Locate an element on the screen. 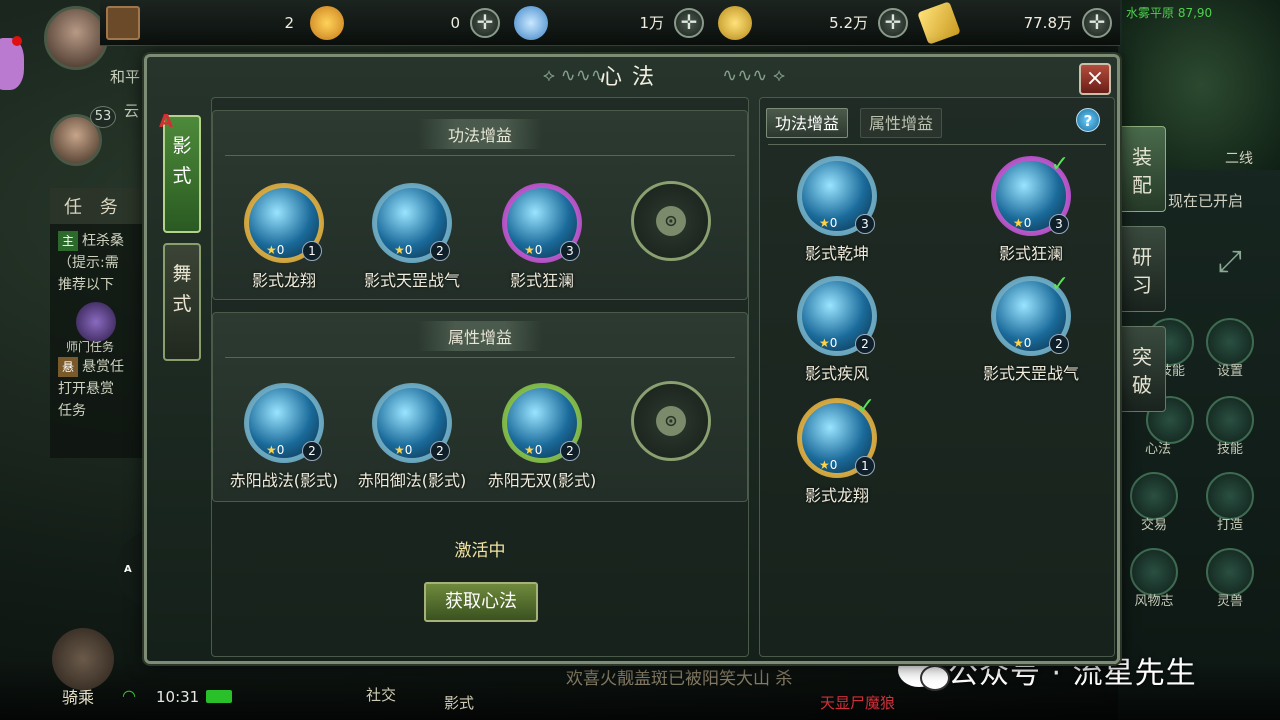 The image size is (1280, 720). tab-divider is located at coordinates (937, 144).